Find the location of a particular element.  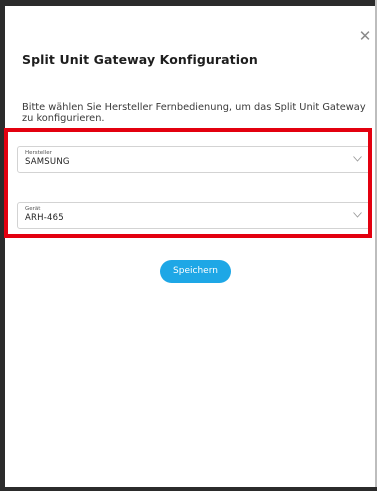

device-bezel-bottom is located at coordinates (188, 489).